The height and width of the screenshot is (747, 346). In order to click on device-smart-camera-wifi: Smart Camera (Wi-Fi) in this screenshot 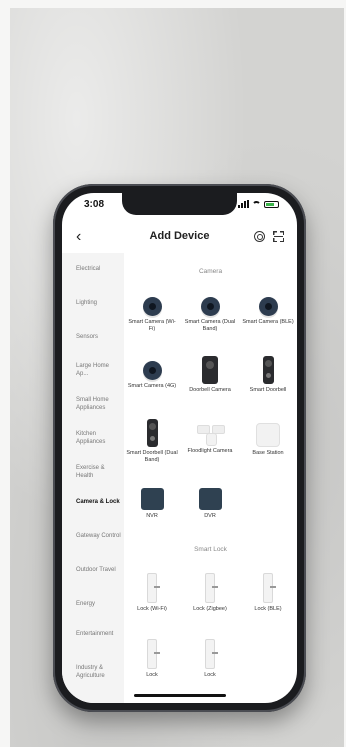, I will do `click(152, 315)`.